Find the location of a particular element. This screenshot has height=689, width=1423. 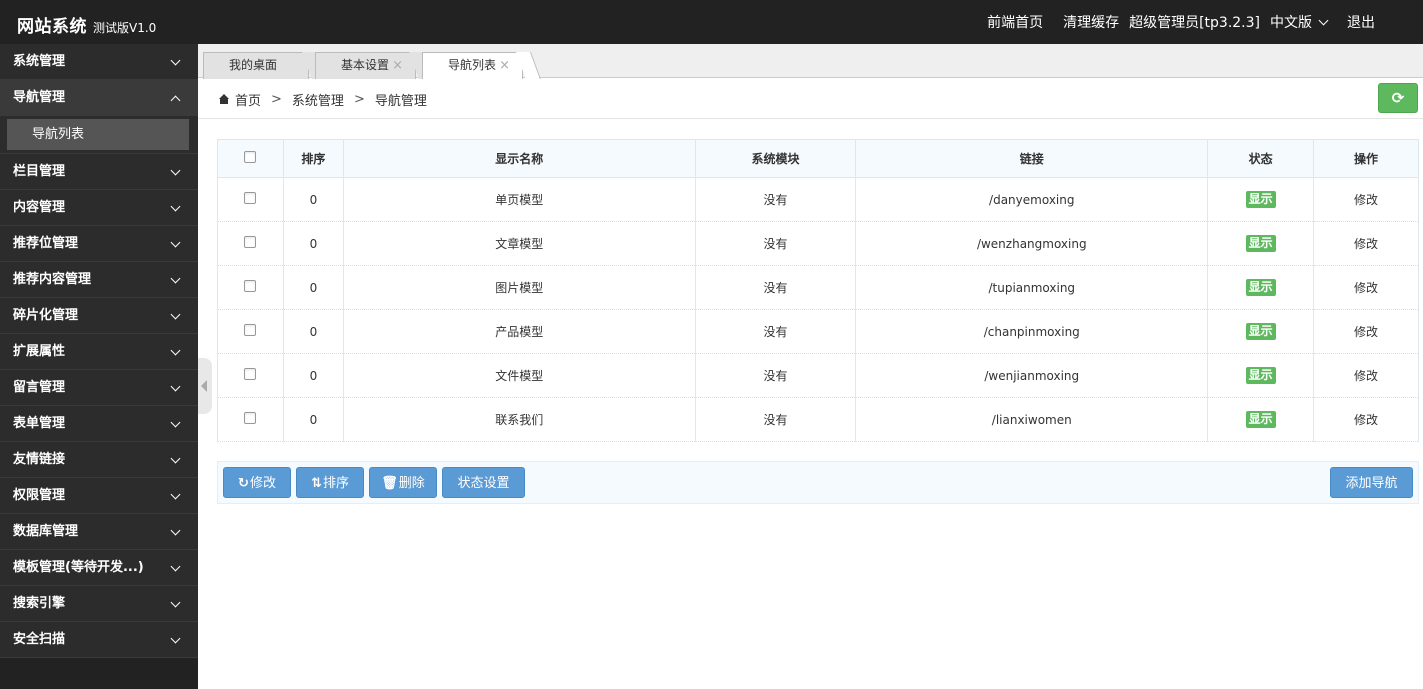

sidebar-item-content: 内容管理 is located at coordinates (99, 208).